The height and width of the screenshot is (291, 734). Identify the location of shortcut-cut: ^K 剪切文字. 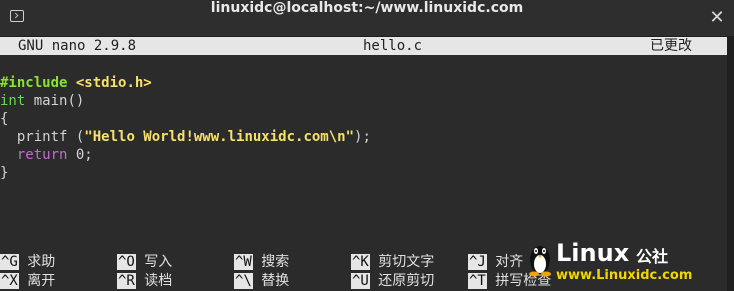
(392, 262).